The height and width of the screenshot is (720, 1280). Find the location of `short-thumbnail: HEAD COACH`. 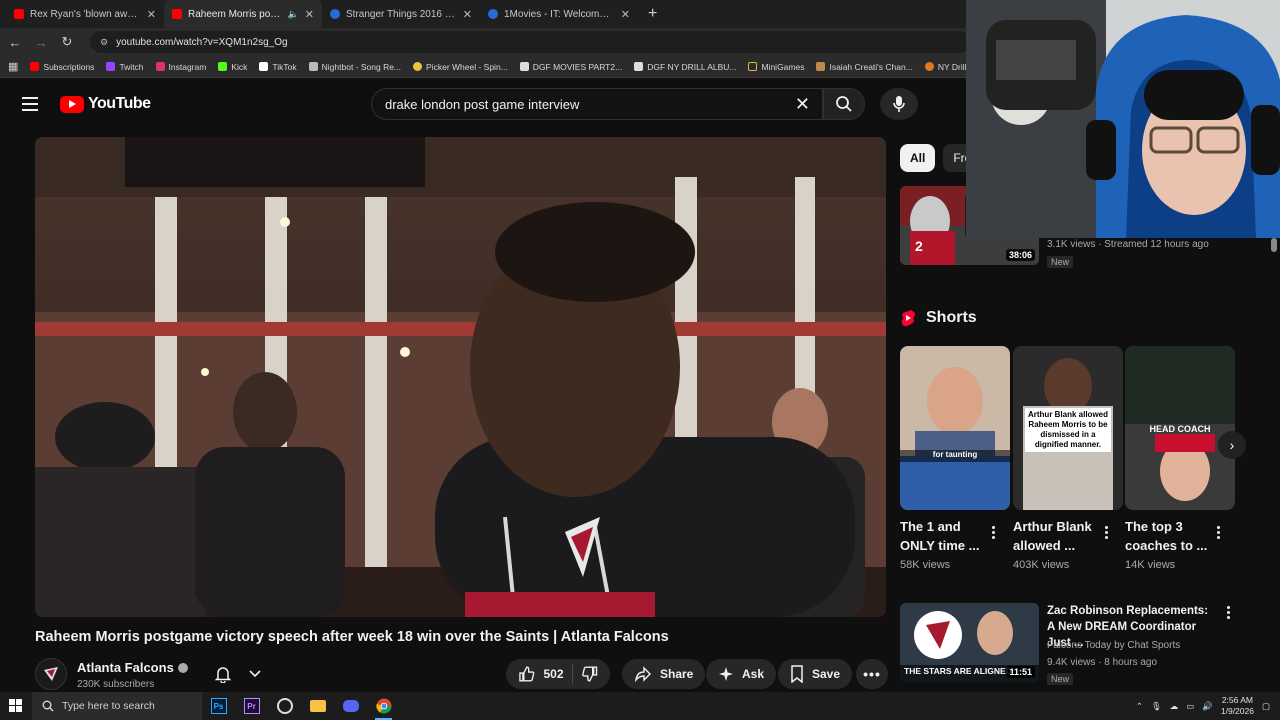

short-thumbnail: HEAD COACH is located at coordinates (1180, 428).